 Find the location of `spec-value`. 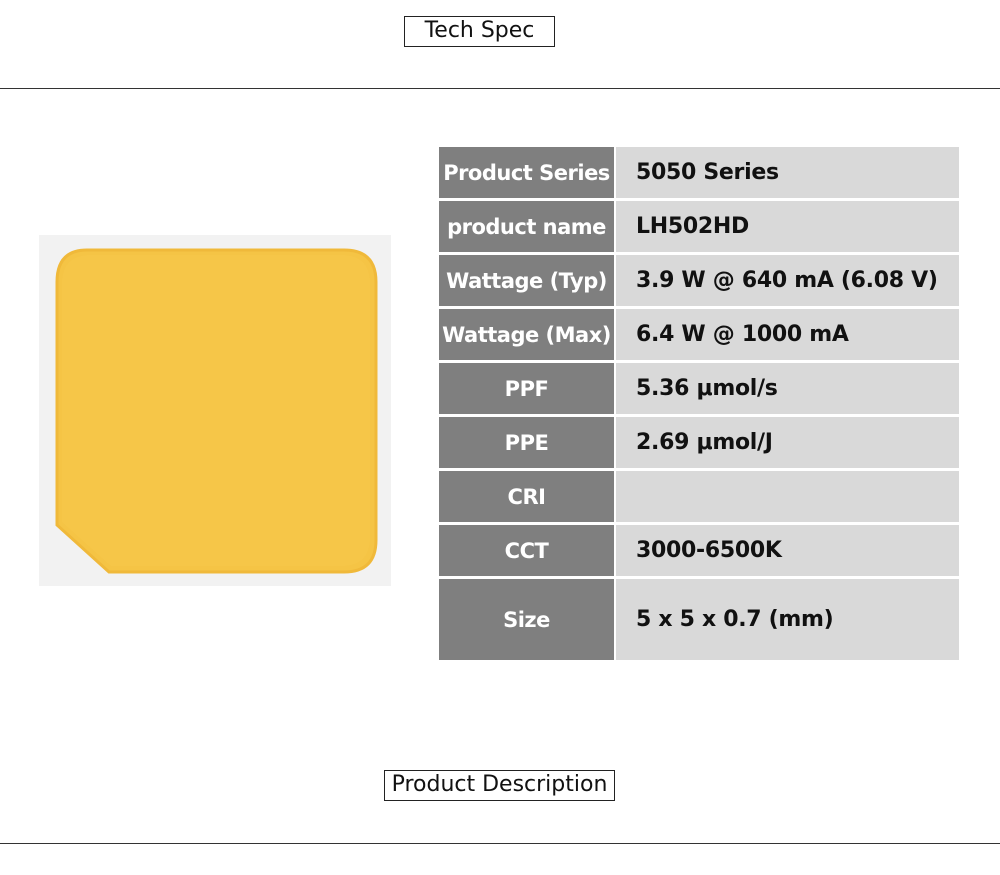

spec-value is located at coordinates (786, 498).